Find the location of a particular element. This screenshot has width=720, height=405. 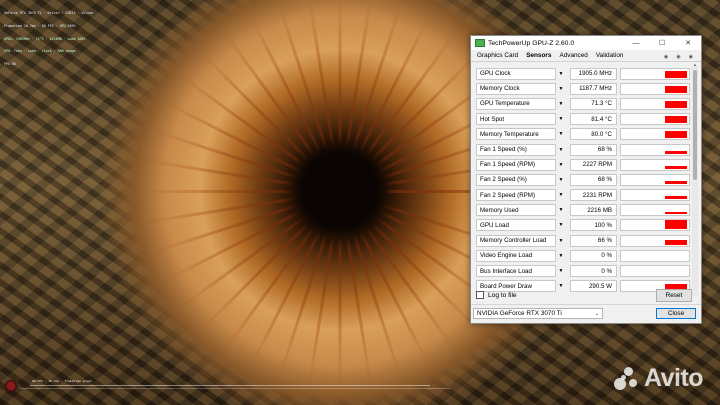

window-controls: — ☐ ✕ is located at coordinates (662, 43).